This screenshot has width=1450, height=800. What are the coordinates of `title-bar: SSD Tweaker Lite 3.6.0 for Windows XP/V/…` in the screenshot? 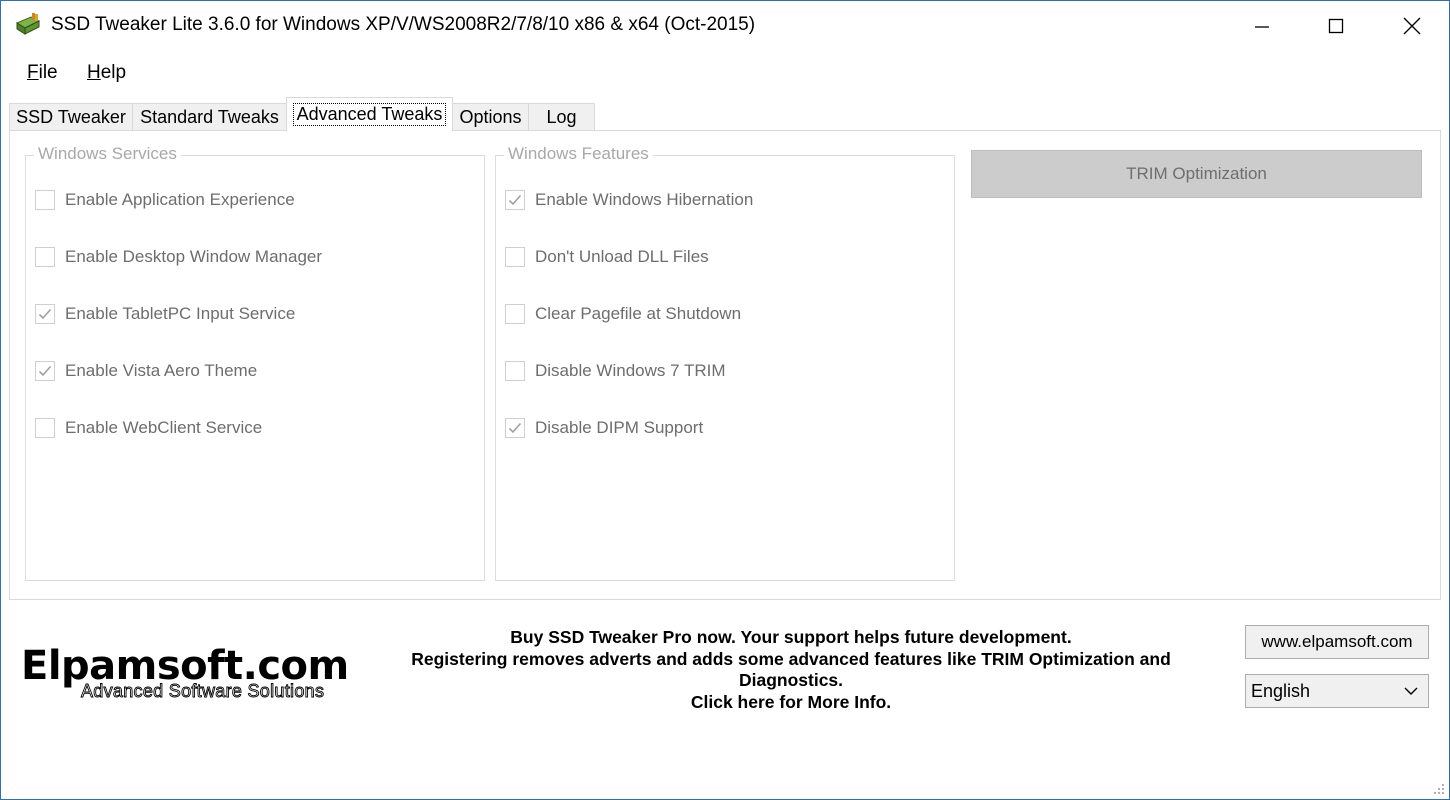 It's located at (725, 26).